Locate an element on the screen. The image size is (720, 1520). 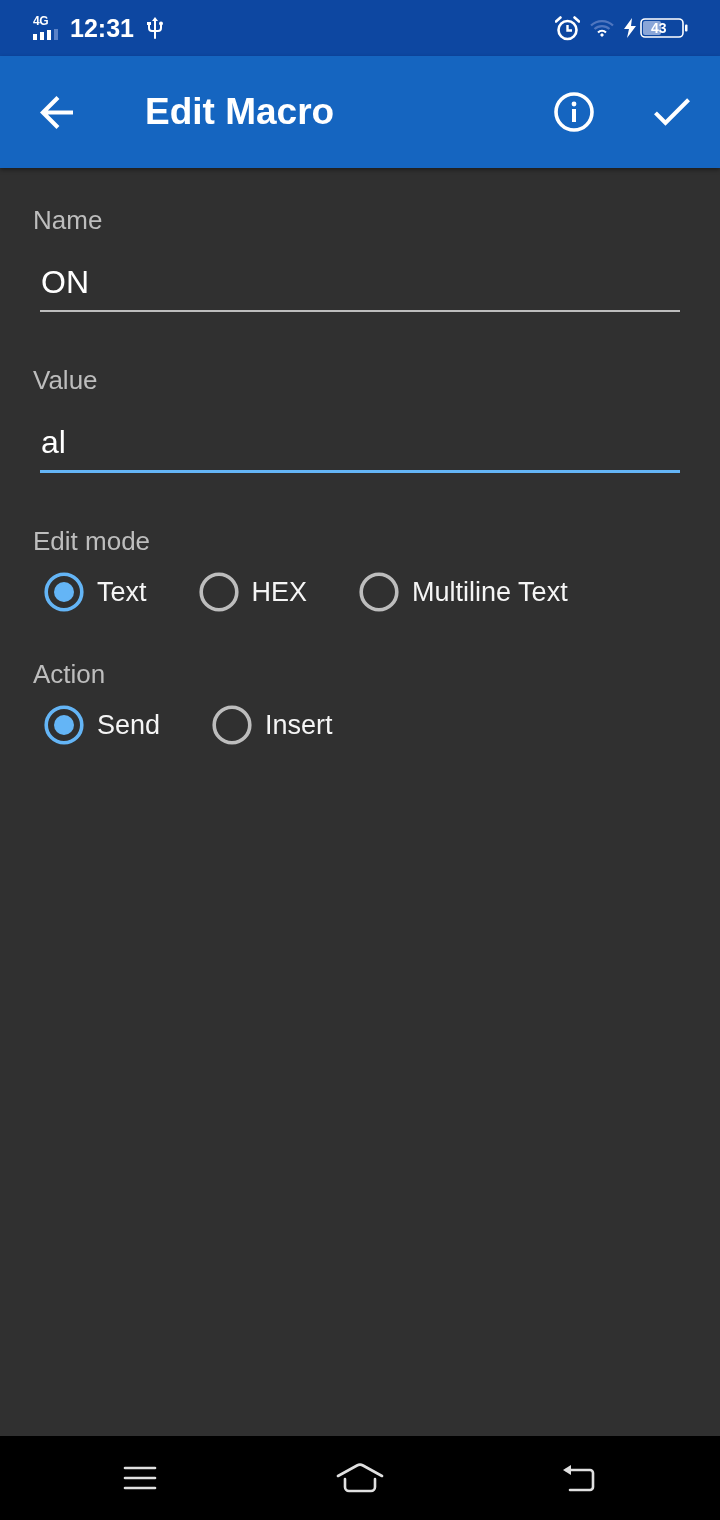
clock-time: 12:31 is located at coordinates (102, 28).